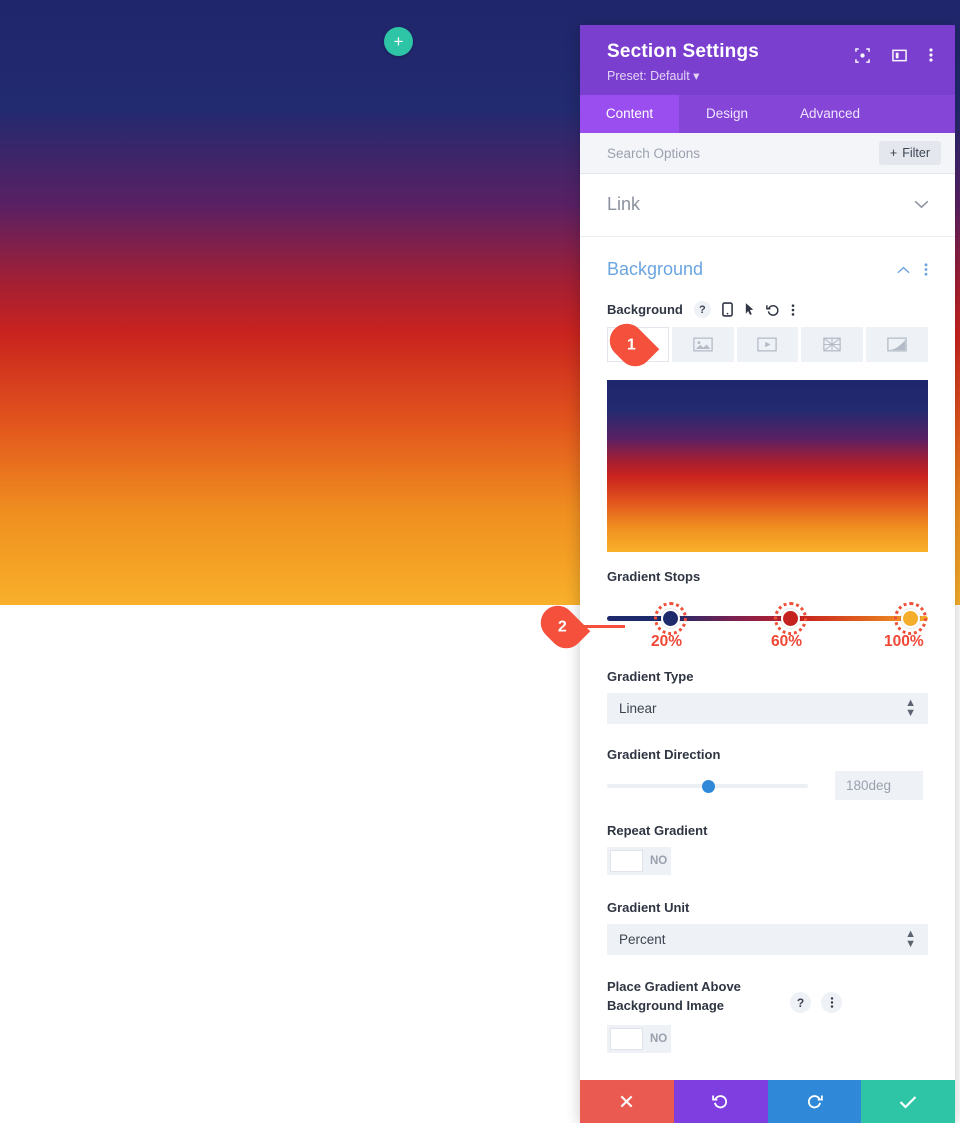 Image resolution: width=960 pixels, height=1123 pixels. What do you see at coordinates (830, 114) in the screenshot?
I see `tab-advanced: Advanced` at bounding box center [830, 114].